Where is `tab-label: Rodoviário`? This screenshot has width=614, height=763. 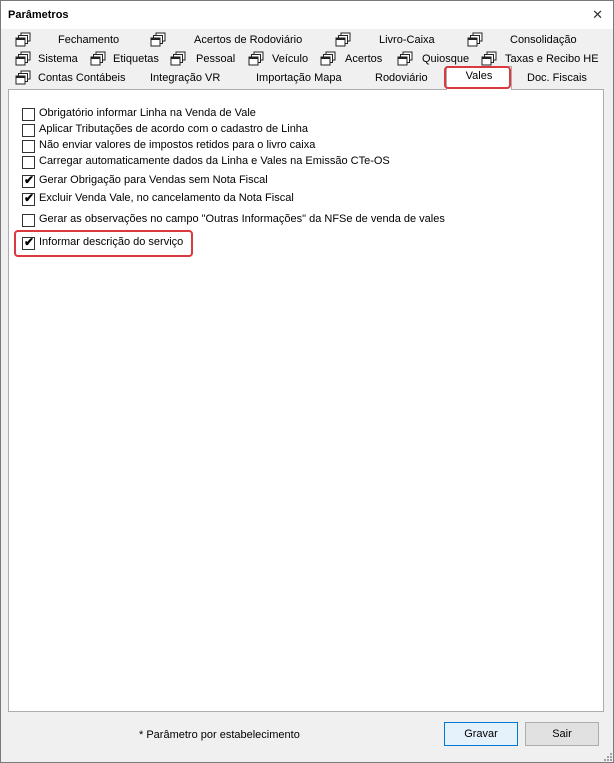 tab-label: Rodoviário is located at coordinates (401, 78).